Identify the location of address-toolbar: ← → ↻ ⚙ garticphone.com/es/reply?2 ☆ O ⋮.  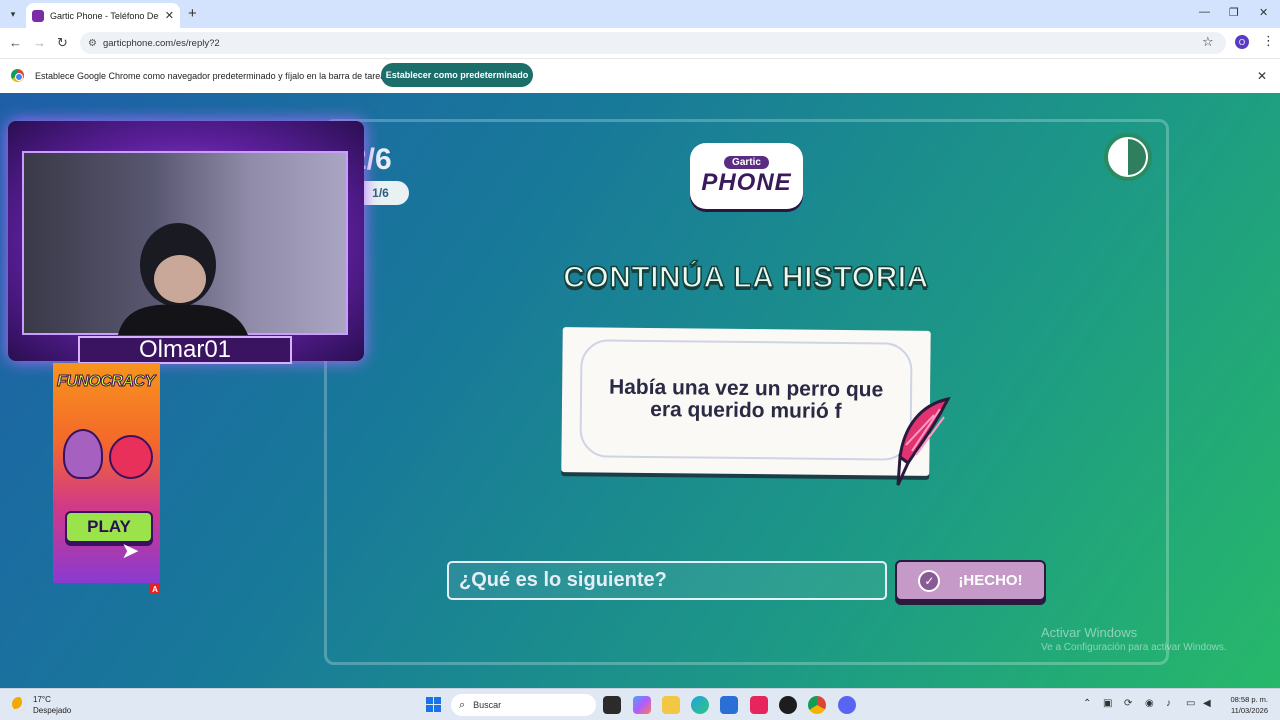
(640, 43).